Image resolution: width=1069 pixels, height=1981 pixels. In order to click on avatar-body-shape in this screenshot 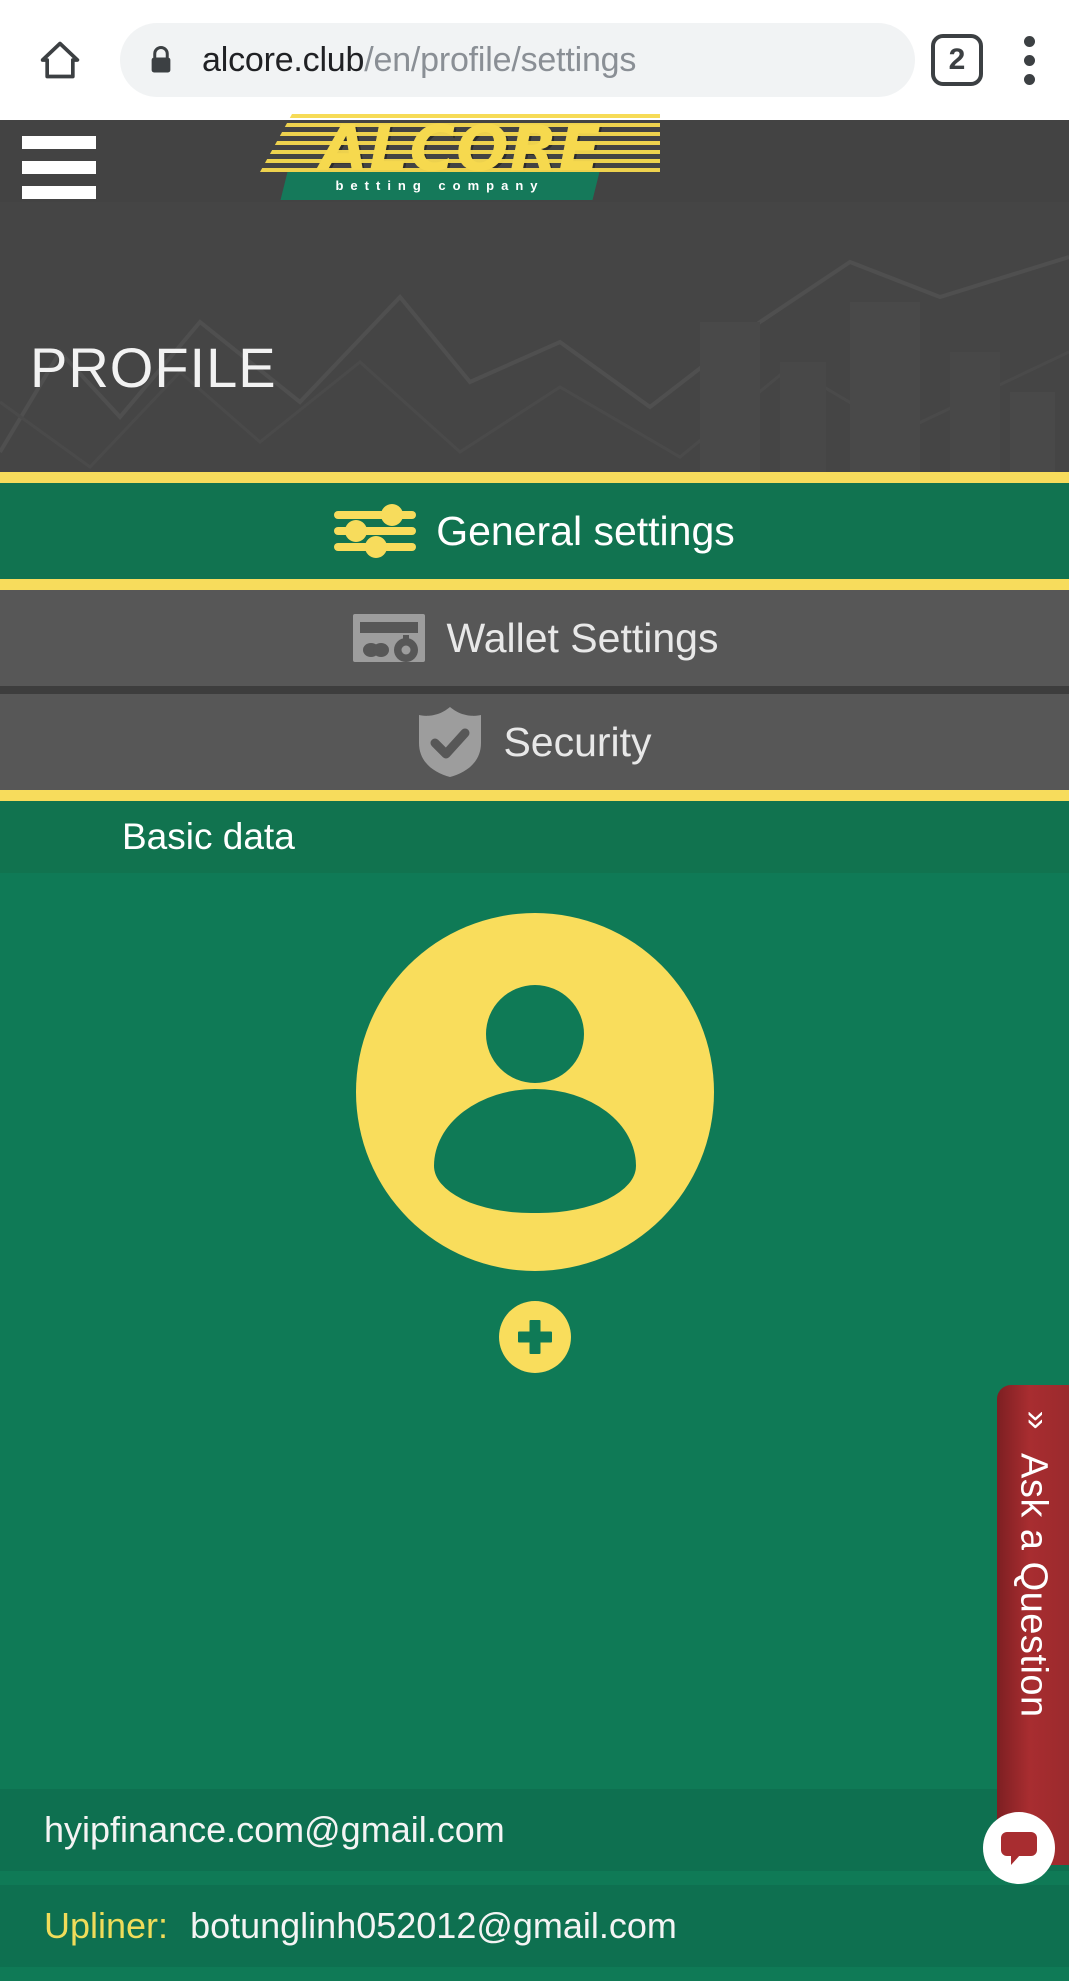, I will do `click(534, 1151)`.